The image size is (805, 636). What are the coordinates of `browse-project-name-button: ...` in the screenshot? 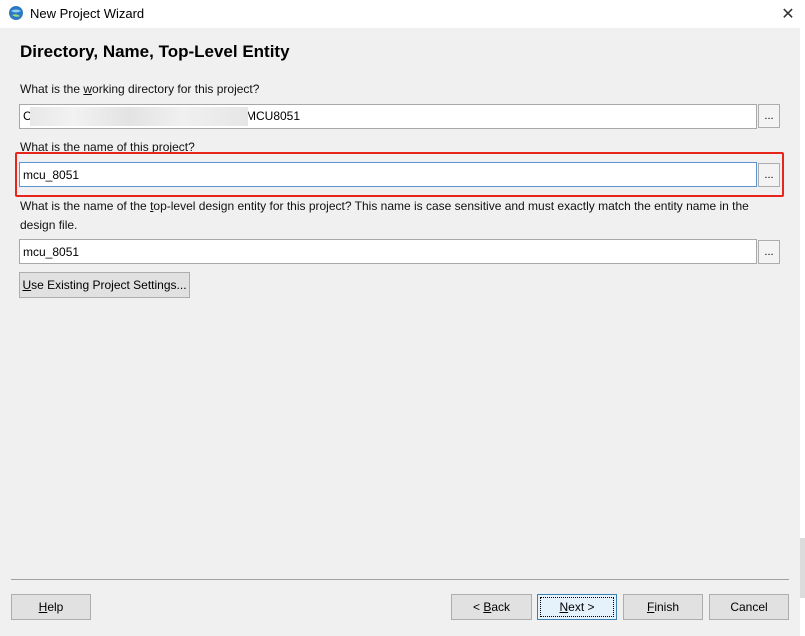 It's located at (769, 175).